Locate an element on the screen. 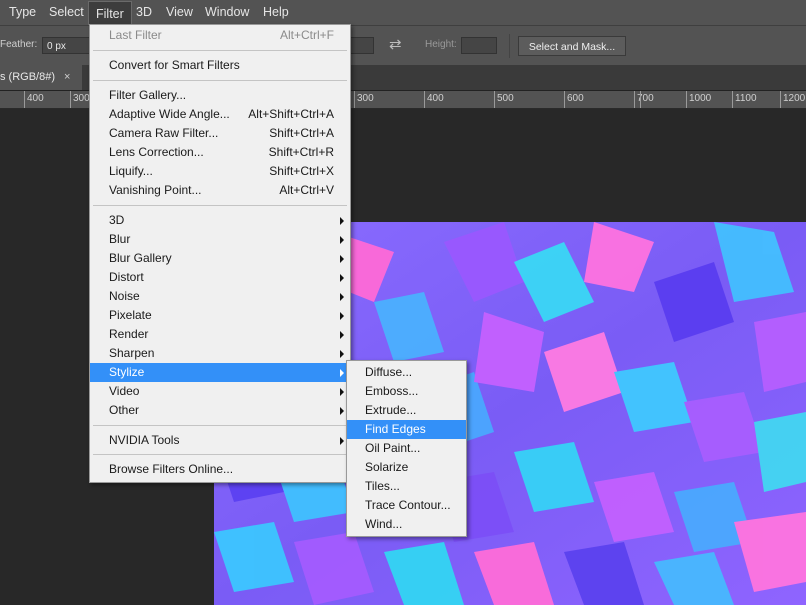  feather-input: 0 px is located at coordinates (67, 45).